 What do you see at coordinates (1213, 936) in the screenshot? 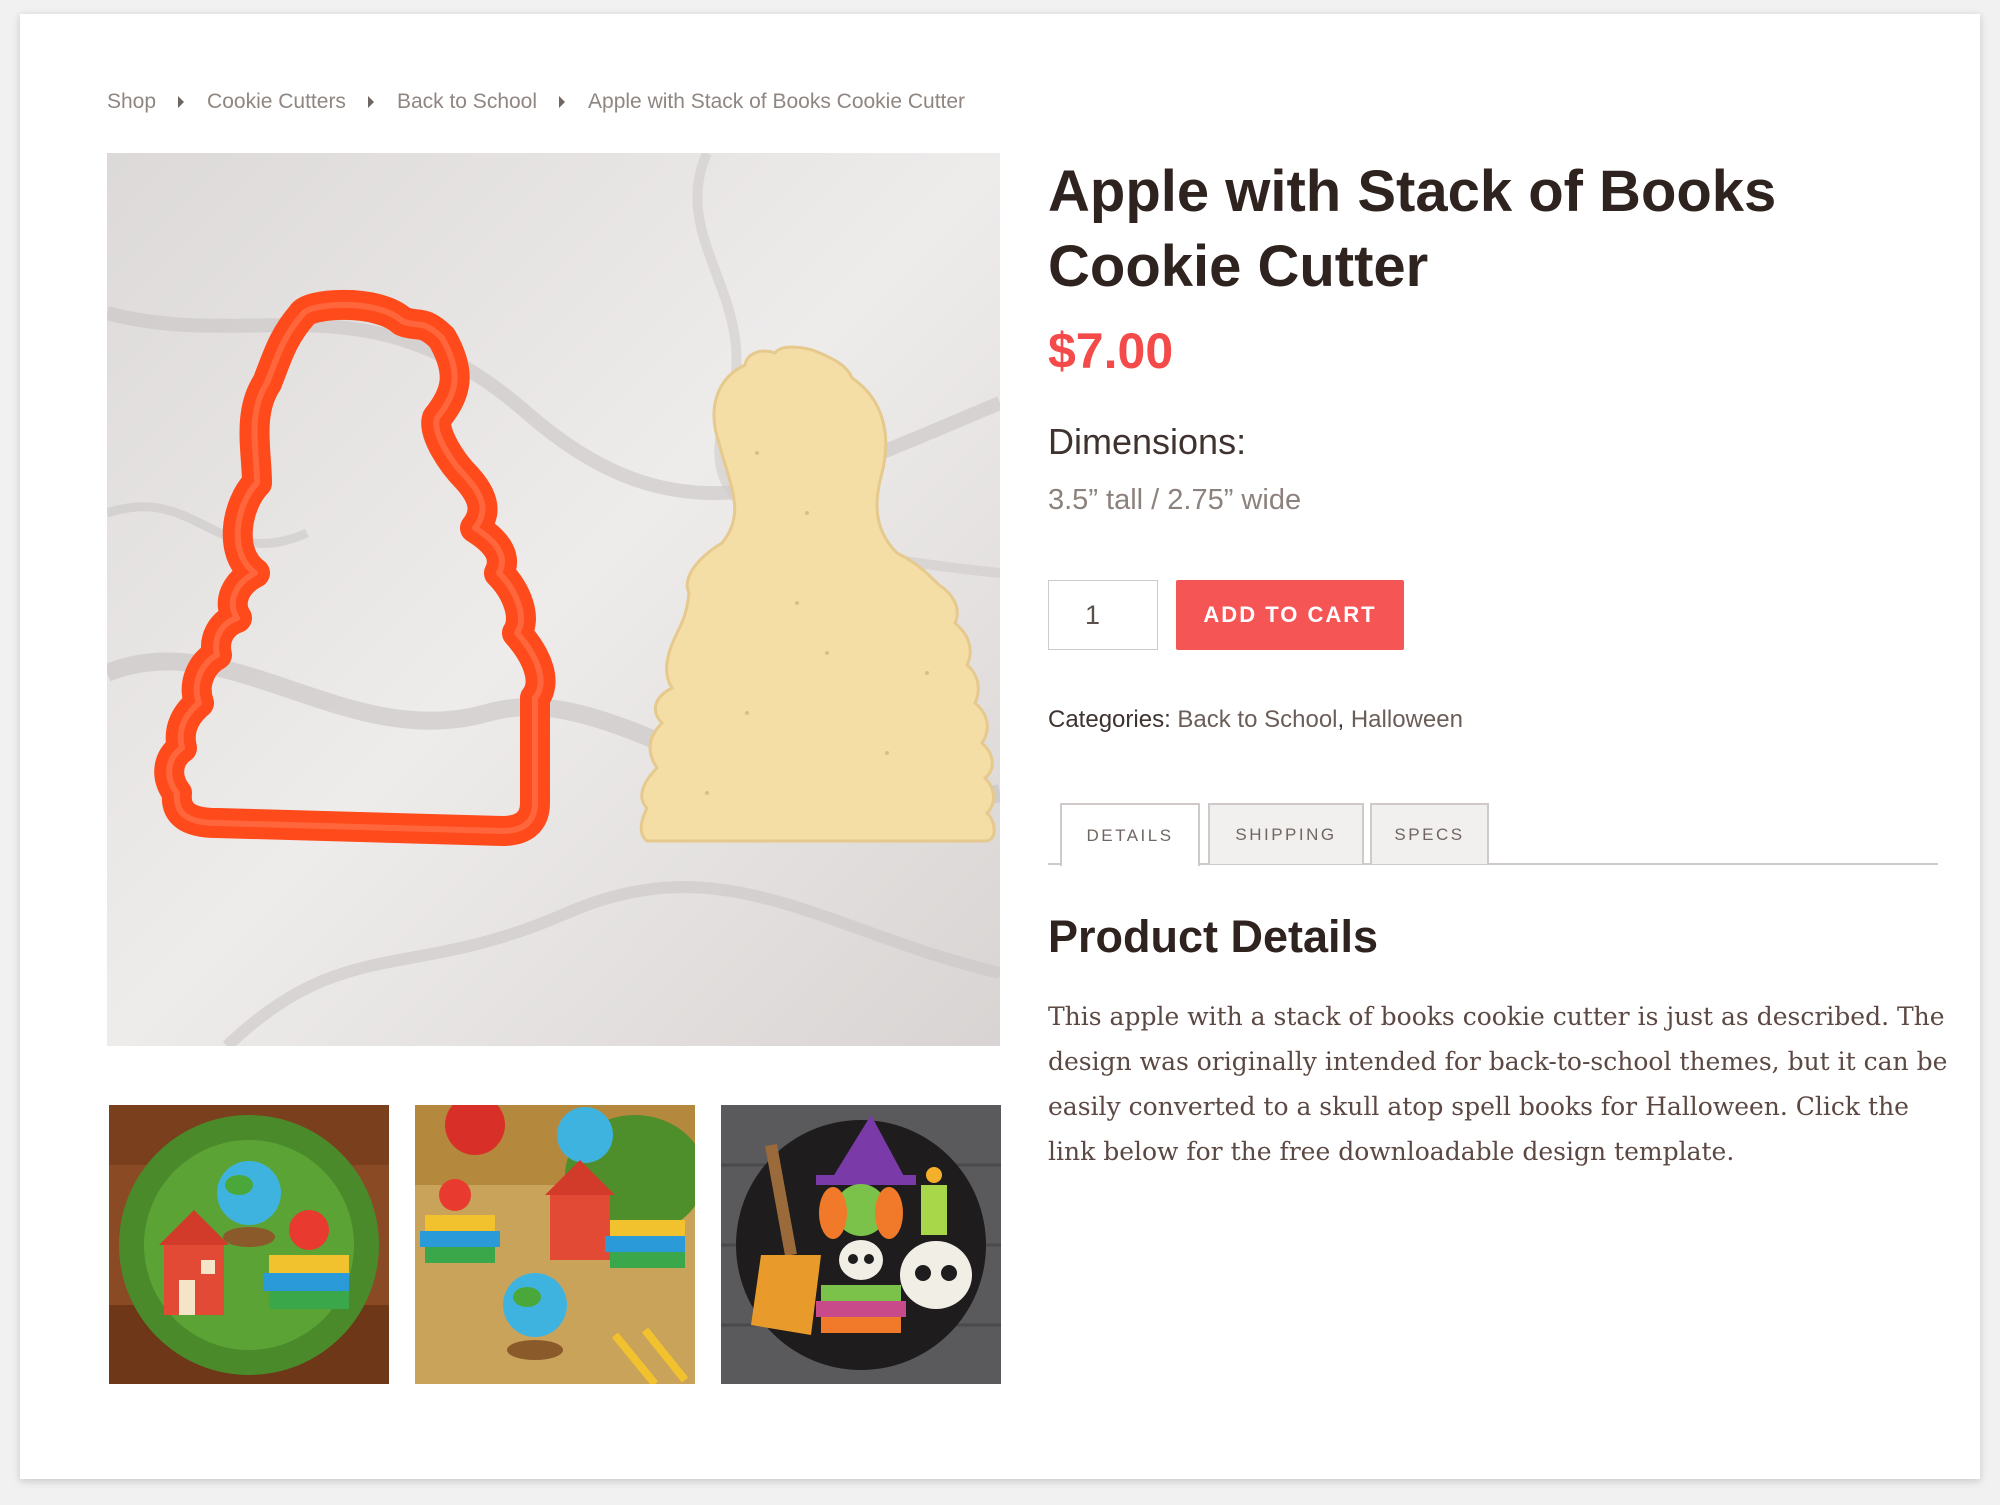
I see `product-details-heading: Product Details` at bounding box center [1213, 936].